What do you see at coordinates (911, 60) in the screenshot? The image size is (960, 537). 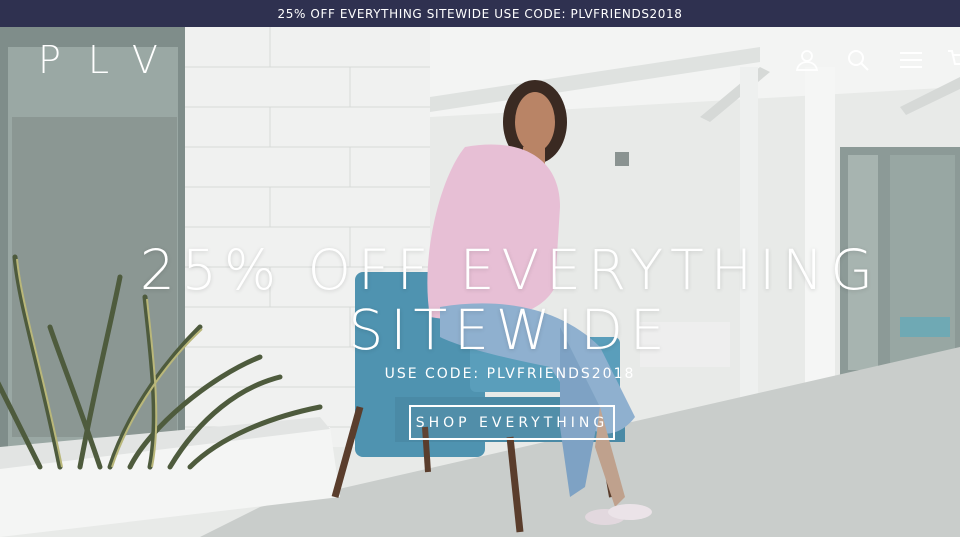 I see `menu-icon` at bounding box center [911, 60].